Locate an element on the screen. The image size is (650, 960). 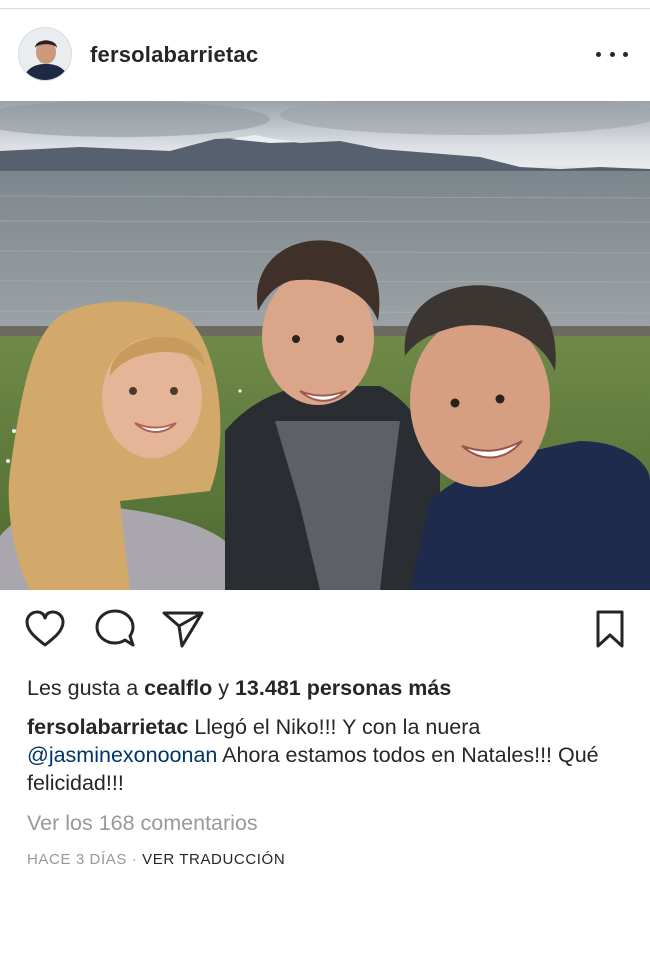
more-horizontal-icon is located at coordinates (612, 54).